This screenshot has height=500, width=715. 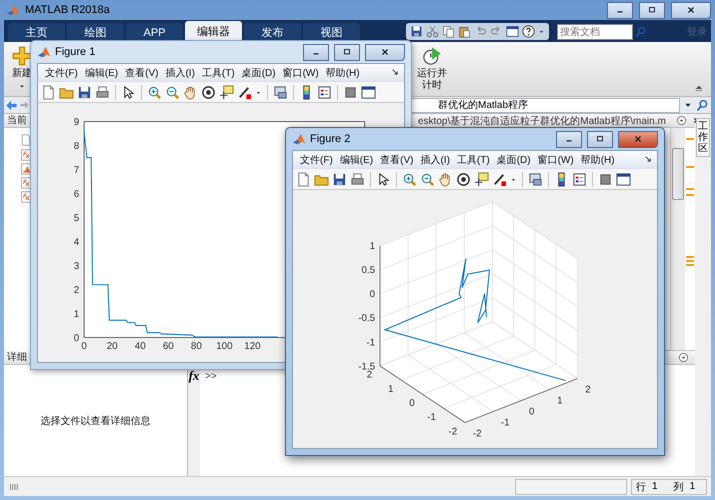 I want to click on tick-label: 40, so click(x=140, y=346).